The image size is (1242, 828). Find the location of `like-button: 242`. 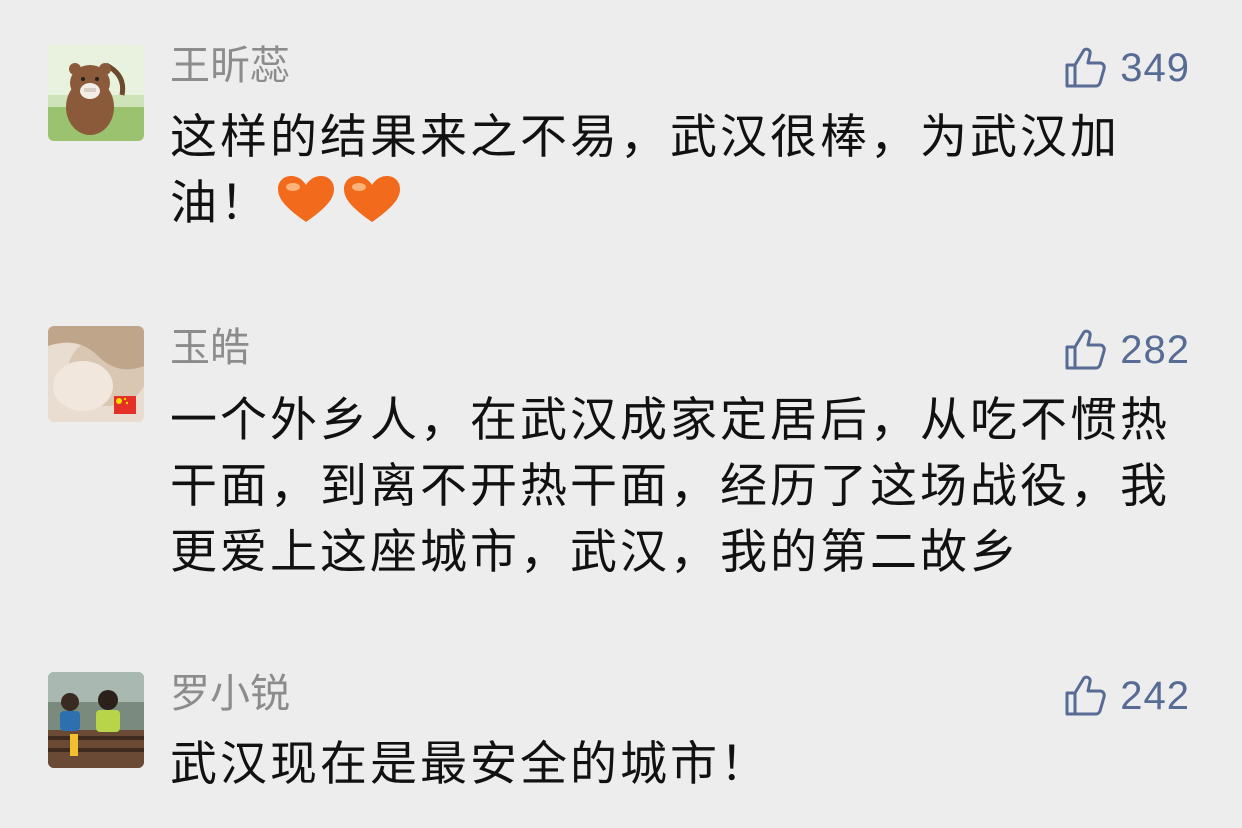

like-button: 242 is located at coordinates (1126, 696).